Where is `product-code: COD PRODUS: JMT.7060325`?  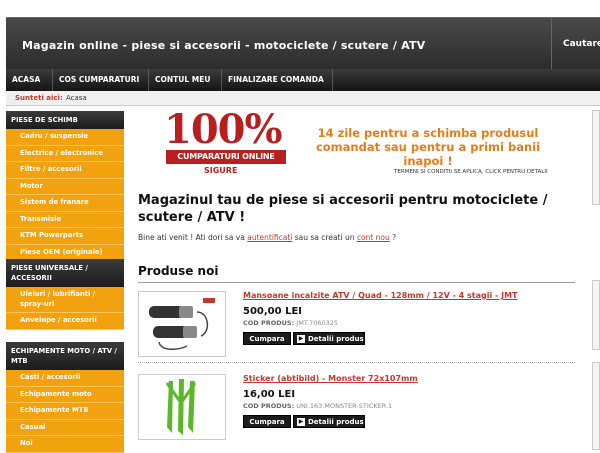
product-code: COD PRODUS: JMT.7060325 is located at coordinates (290, 323).